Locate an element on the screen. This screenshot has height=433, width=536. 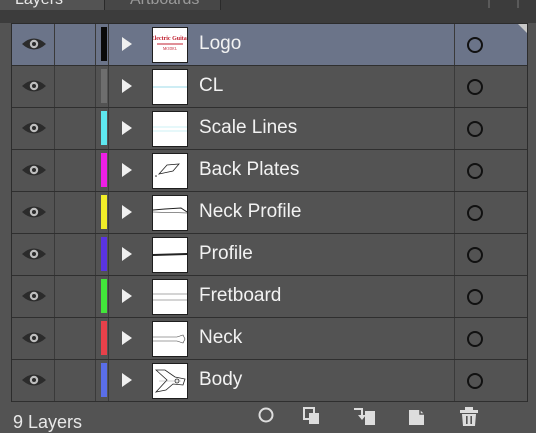
svg-text: Electric Guitar is located at coordinates (170, 39).